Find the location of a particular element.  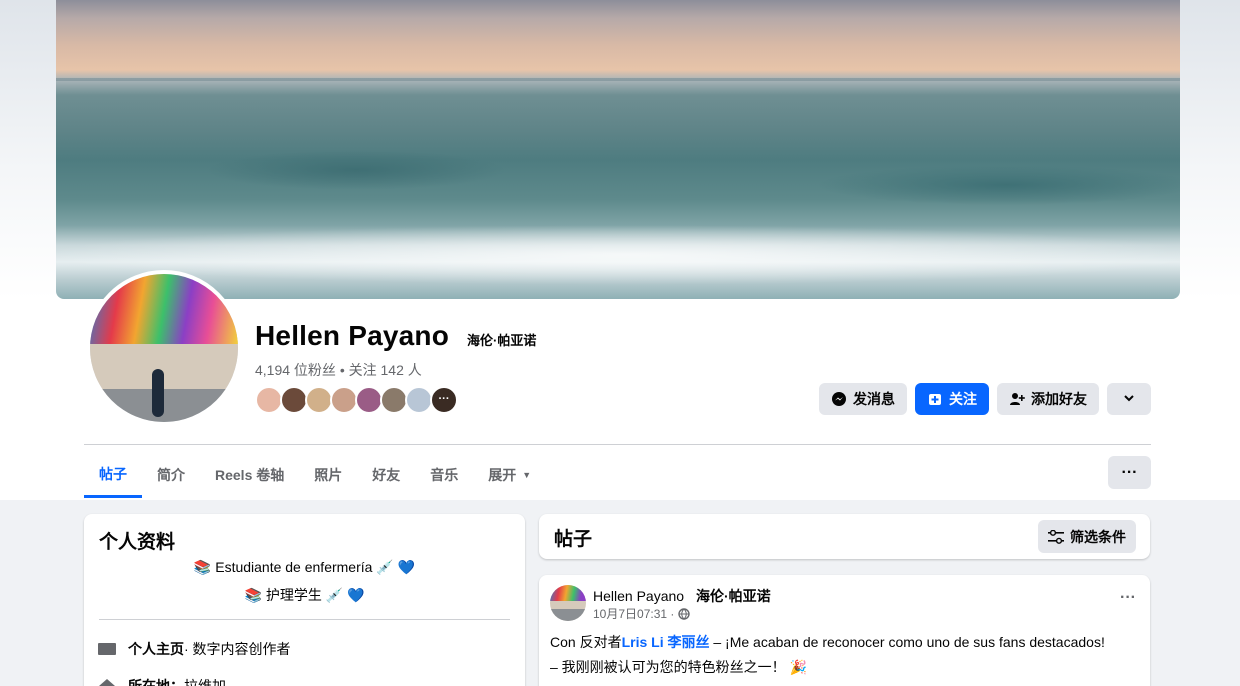

info-row-label: 所在地： is located at coordinates (156, 682).